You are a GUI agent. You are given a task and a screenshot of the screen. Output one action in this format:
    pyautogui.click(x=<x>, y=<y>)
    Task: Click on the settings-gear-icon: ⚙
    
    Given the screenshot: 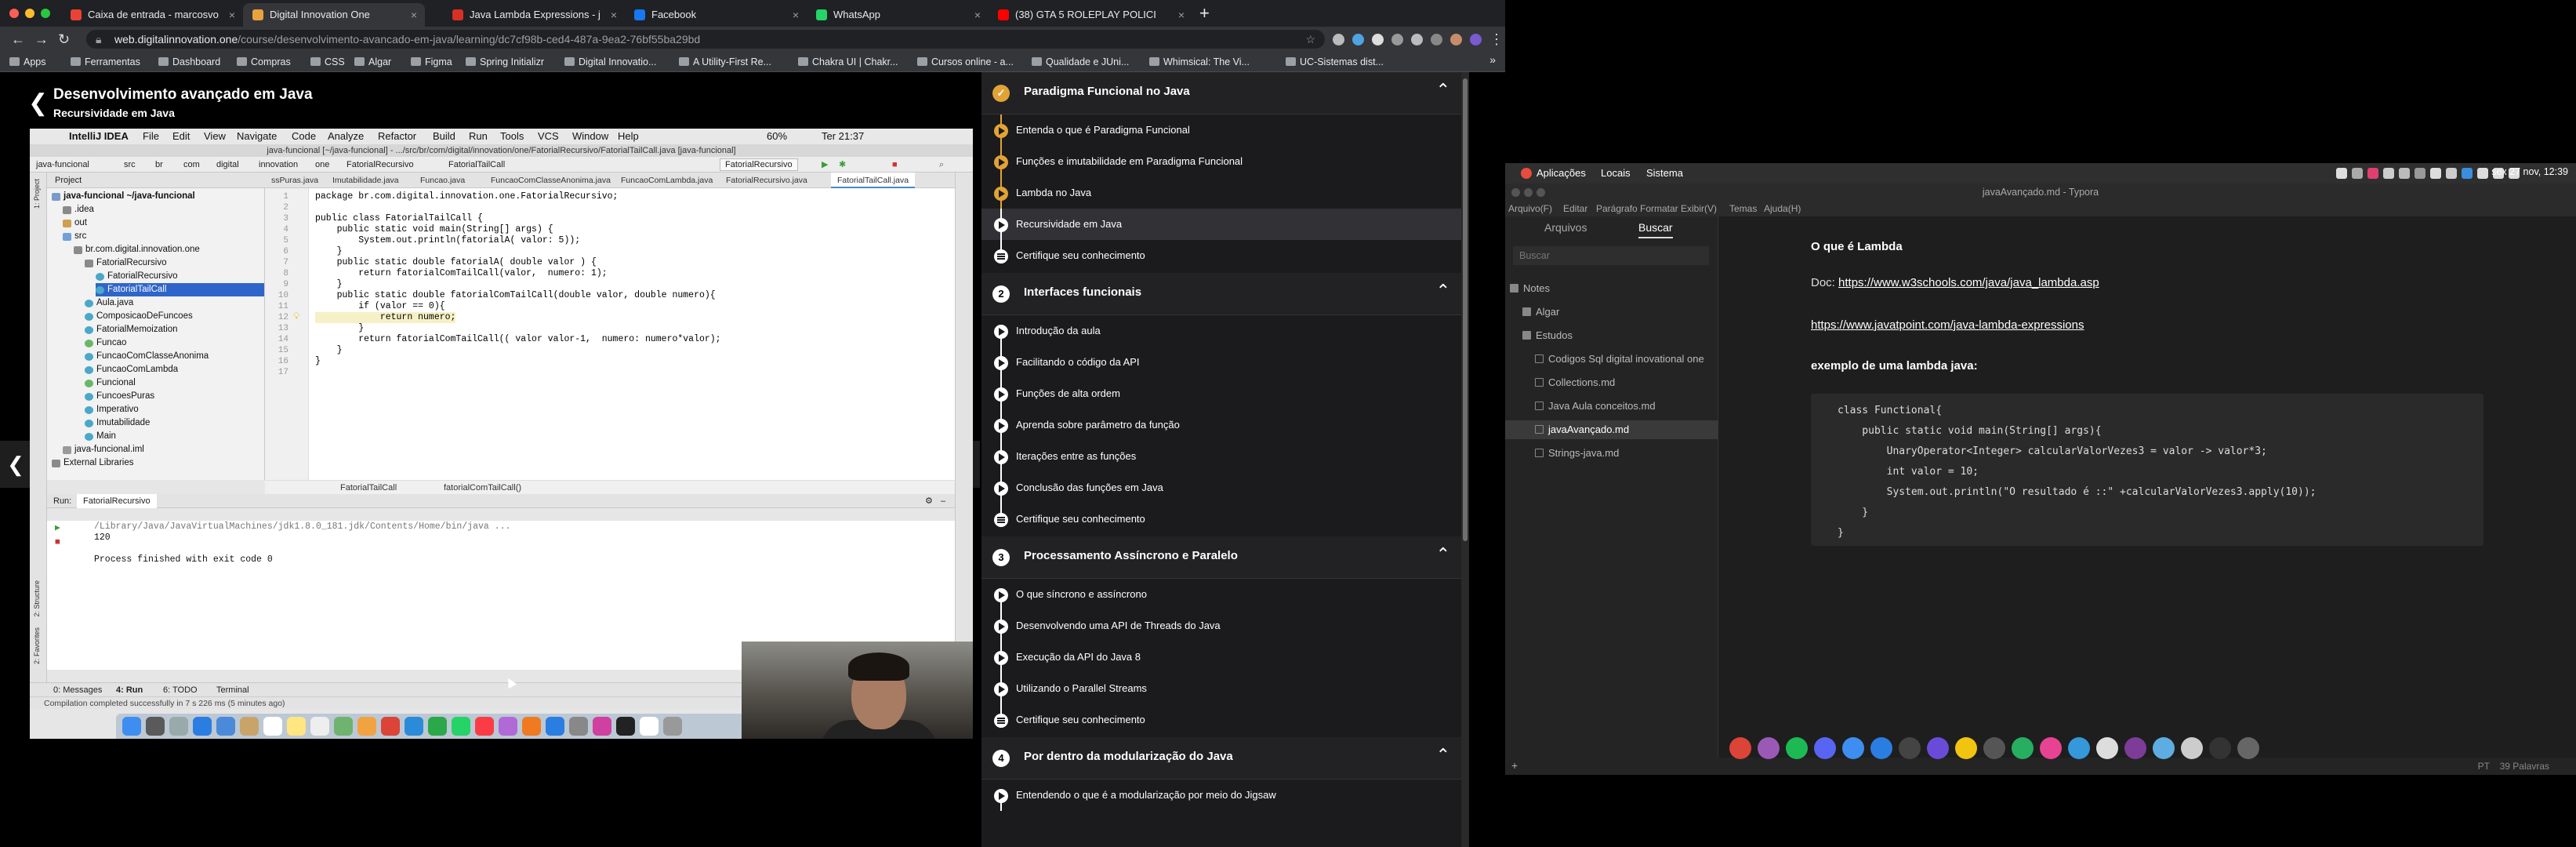 What is the action you would take?
    pyautogui.click(x=929, y=501)
    